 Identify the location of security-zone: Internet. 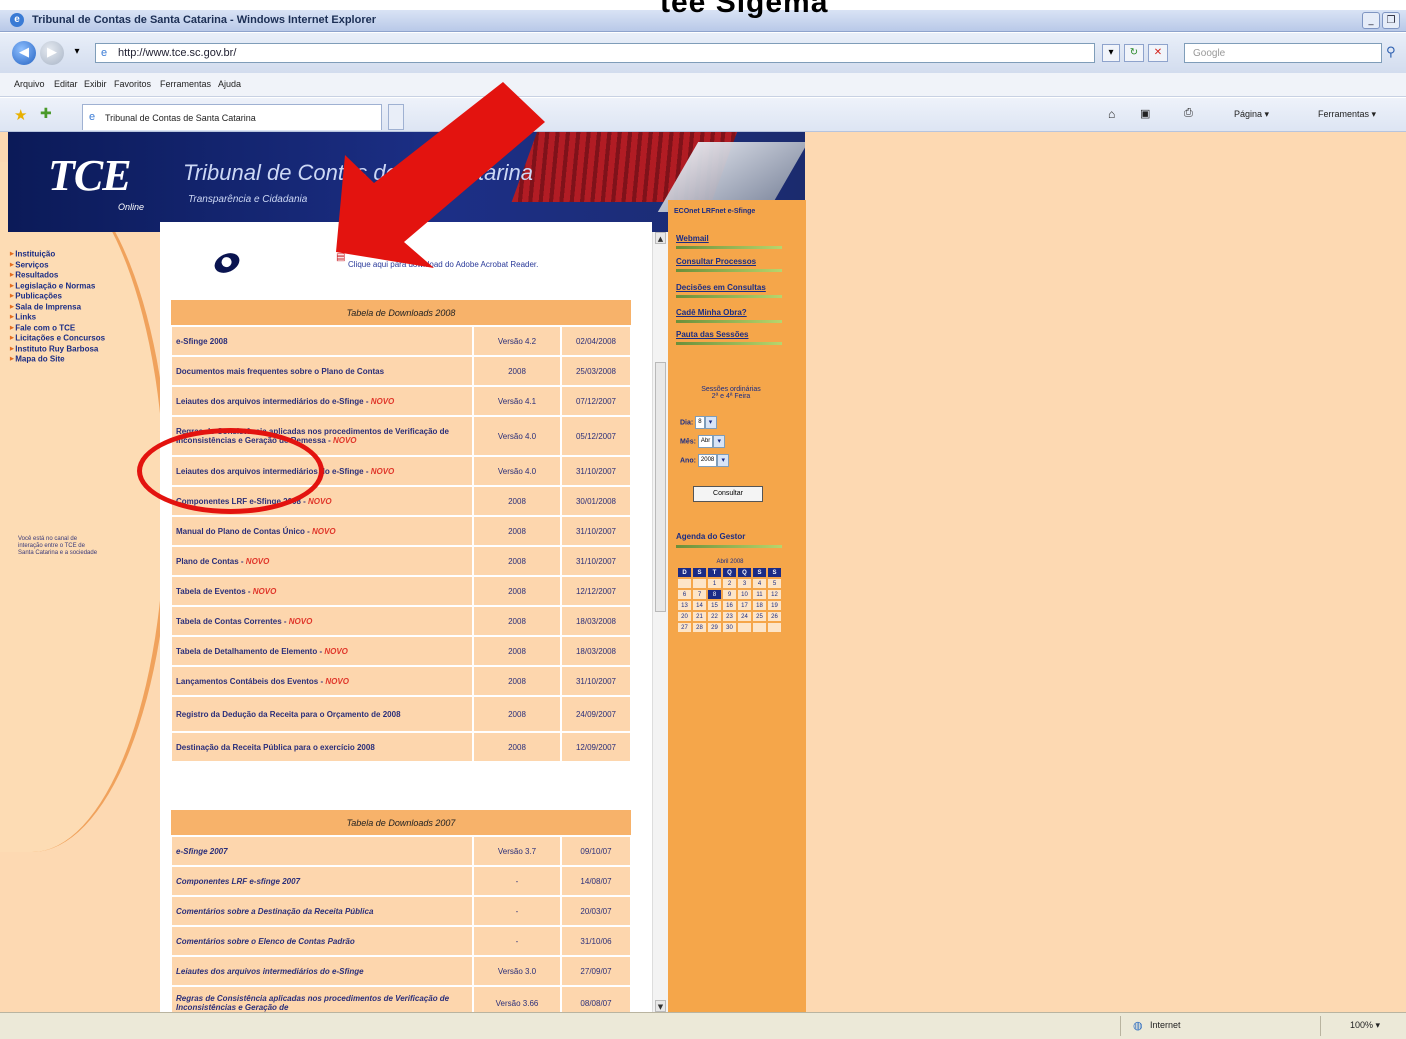
(1165, 1025).